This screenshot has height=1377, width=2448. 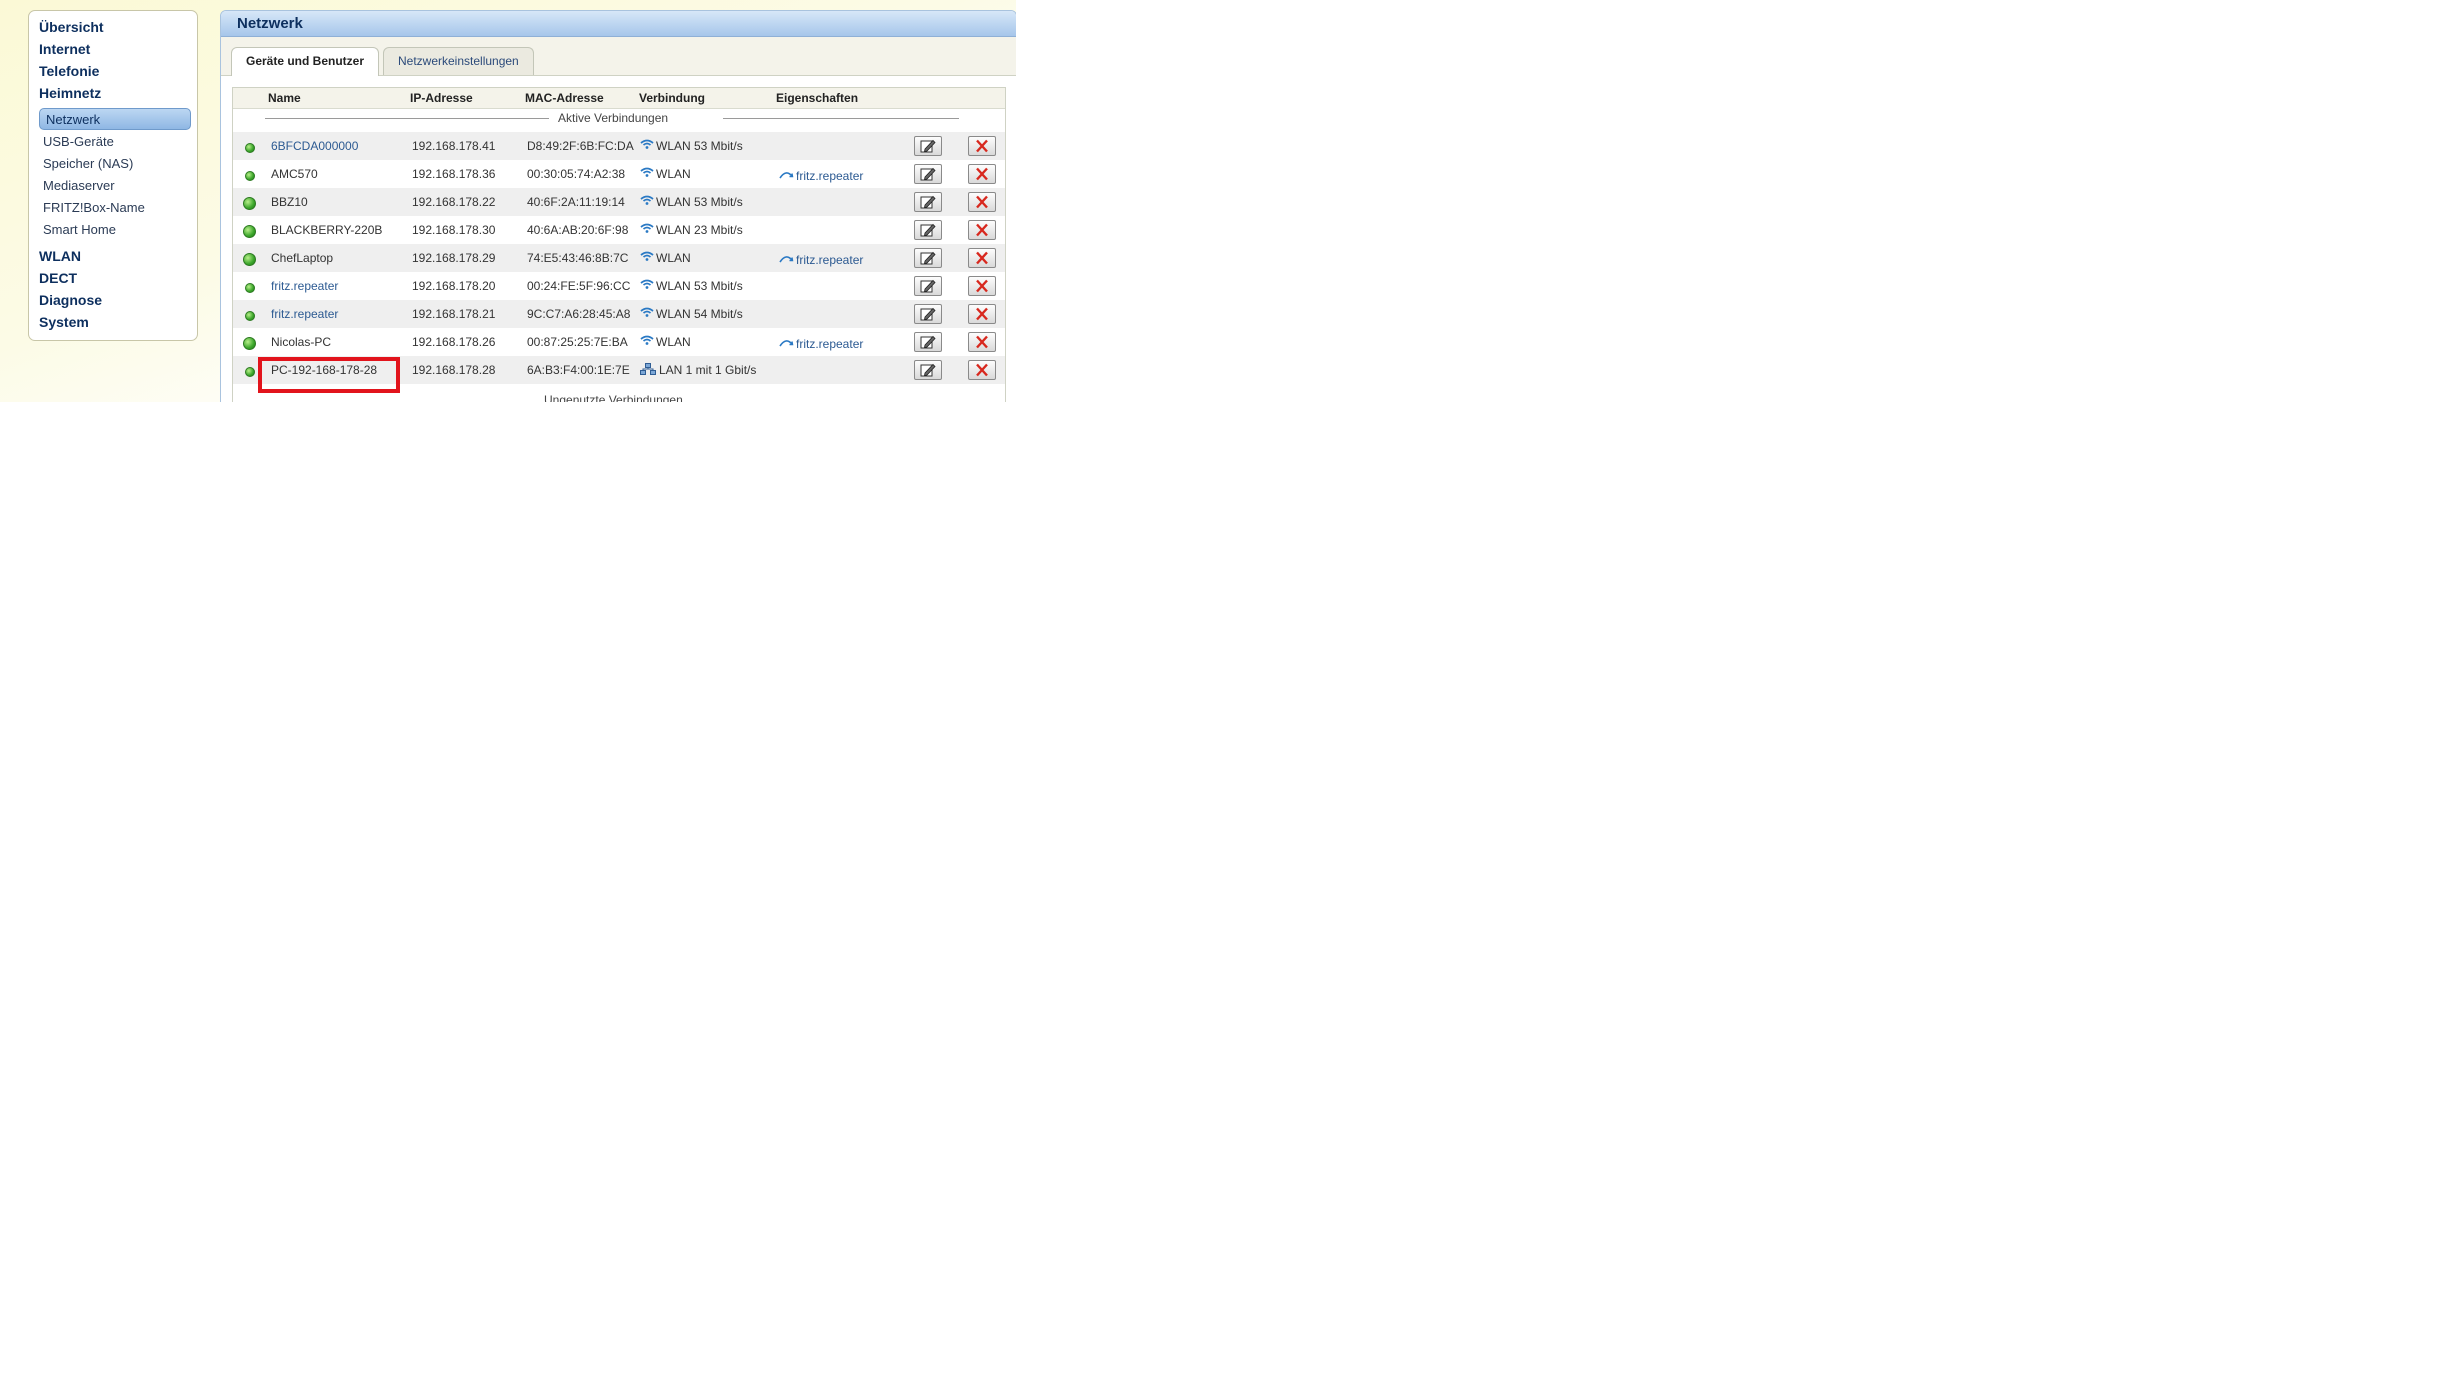 What do you see at coordinates (579, 314) in the screenshot?
I see `mac-address: 9C:C7:A6:28:45:A8` at bounding box center [579, 314].